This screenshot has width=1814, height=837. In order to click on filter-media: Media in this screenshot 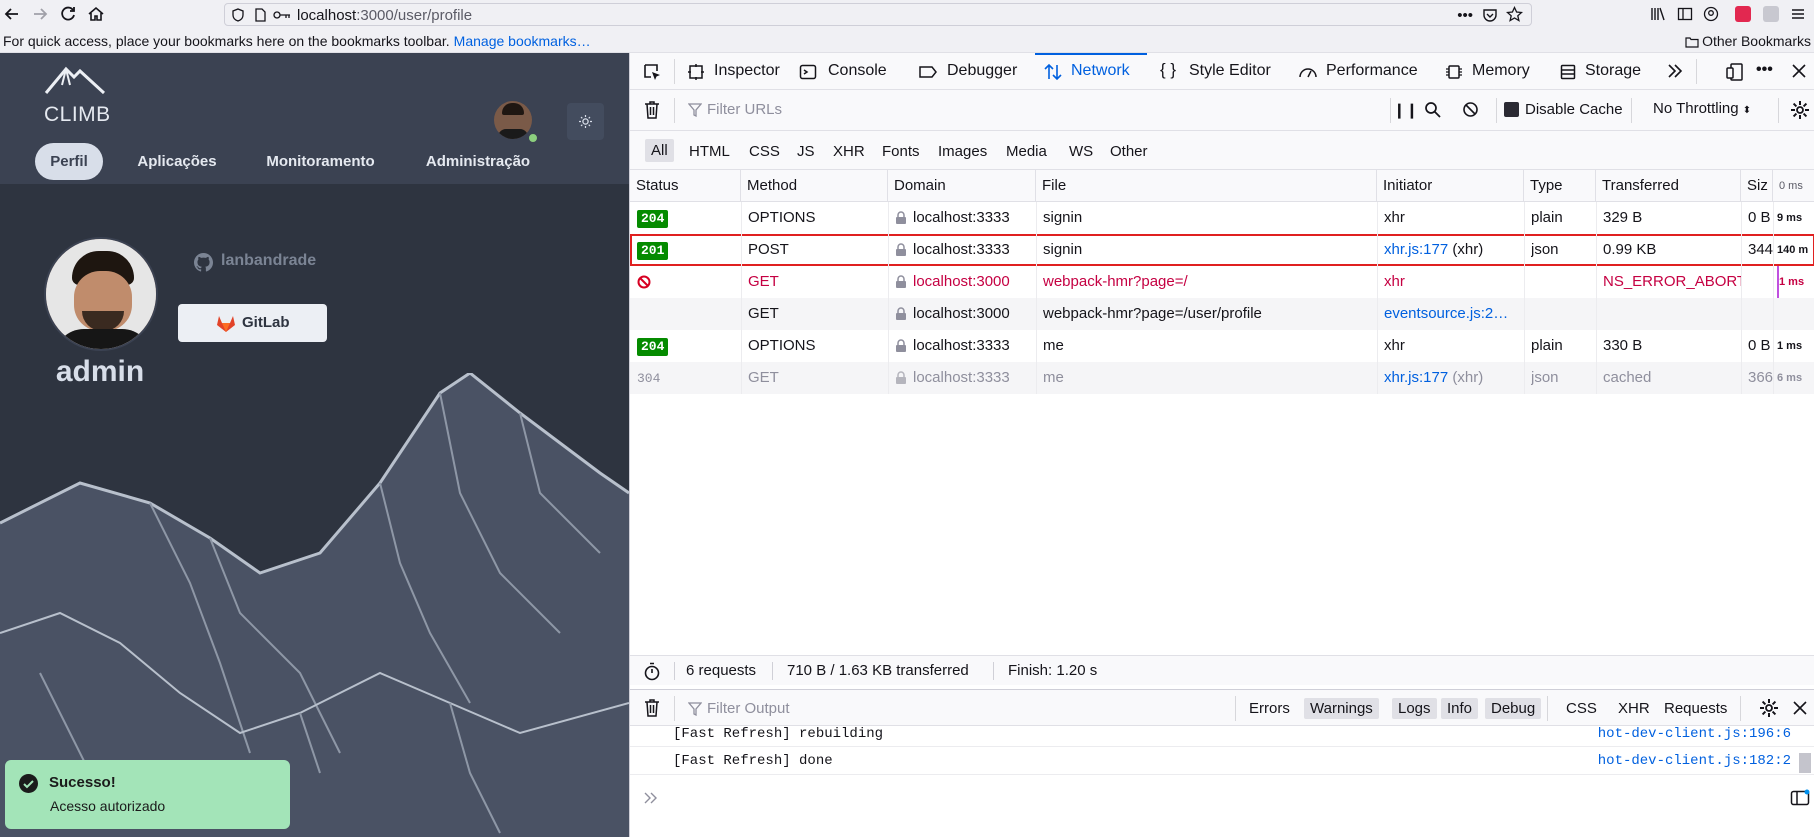, I will do `click(1026, 151)`.